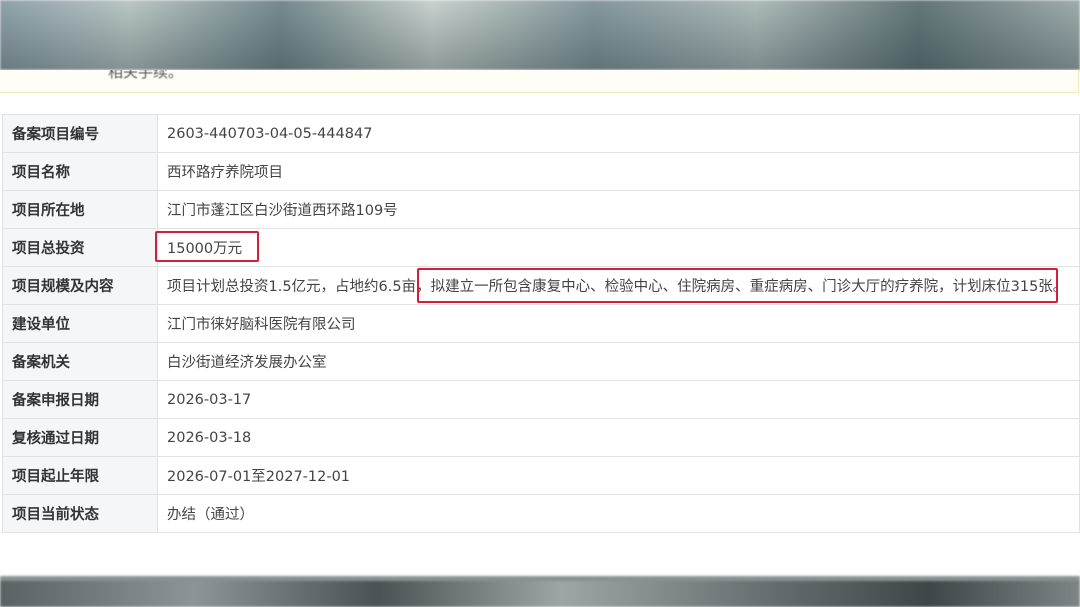  I want to click on table-row: 项目所在地 江门市蓬江区白沙街道西环路109号, so click(541, 209).